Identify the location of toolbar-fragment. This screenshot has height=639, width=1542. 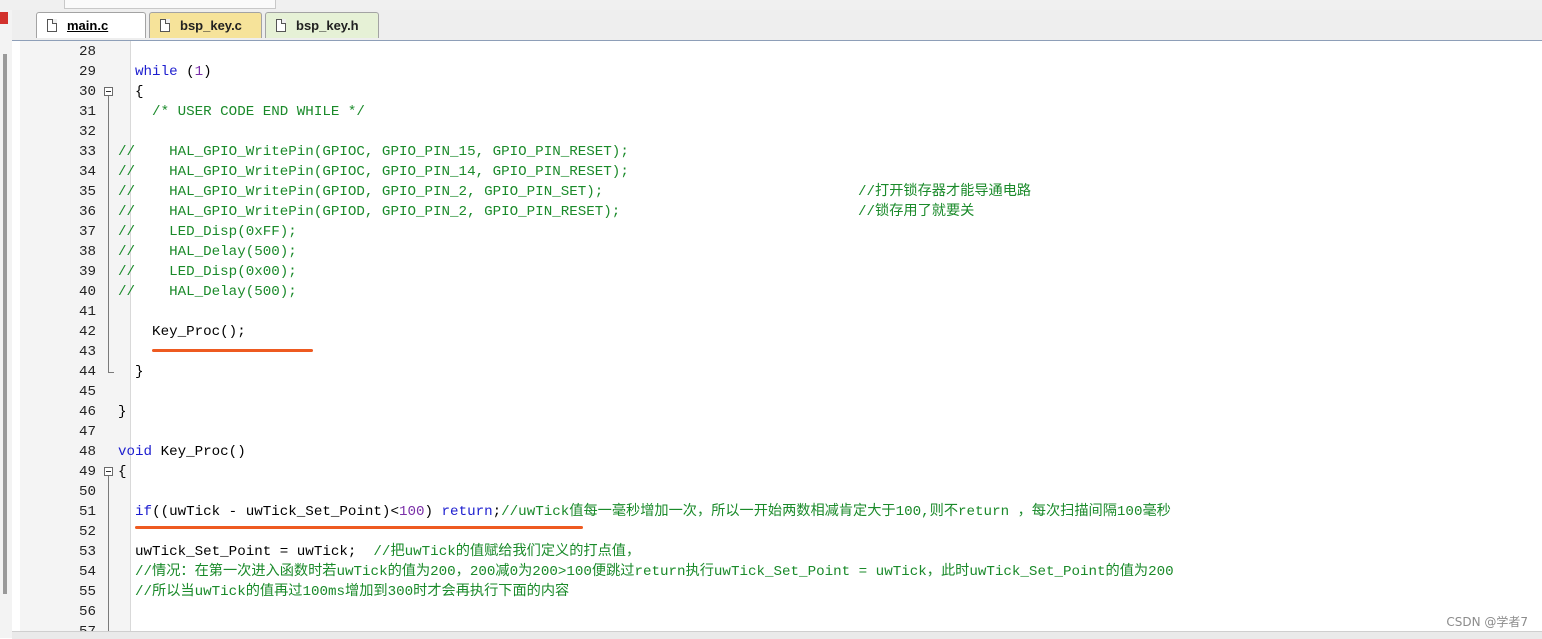
(170, 4).